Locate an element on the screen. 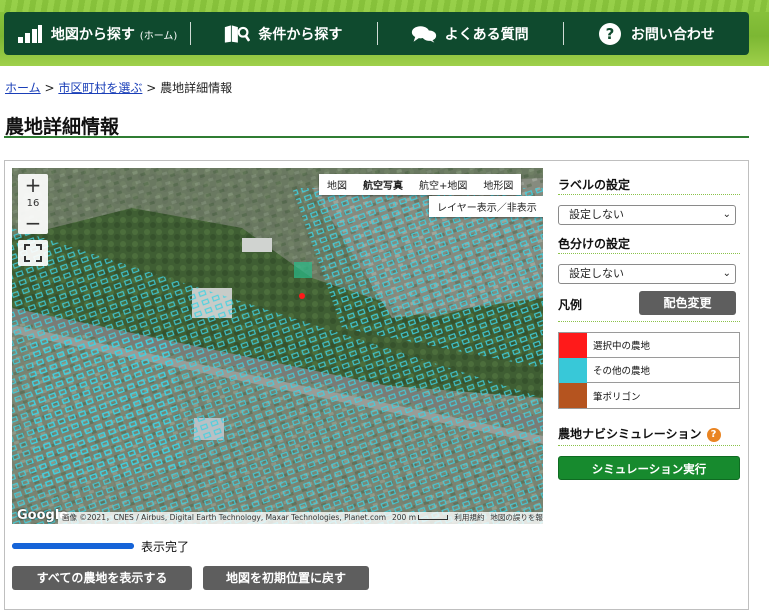  banner-grass is located at coordinates (384, 6).